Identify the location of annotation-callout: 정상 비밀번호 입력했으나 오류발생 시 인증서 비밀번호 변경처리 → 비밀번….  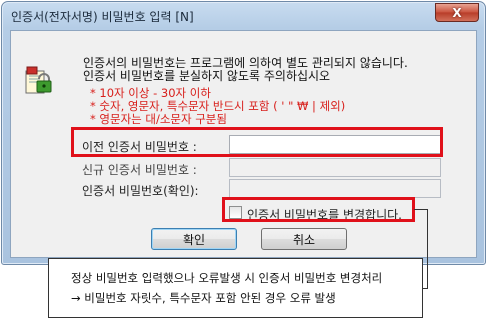
(235, 288).